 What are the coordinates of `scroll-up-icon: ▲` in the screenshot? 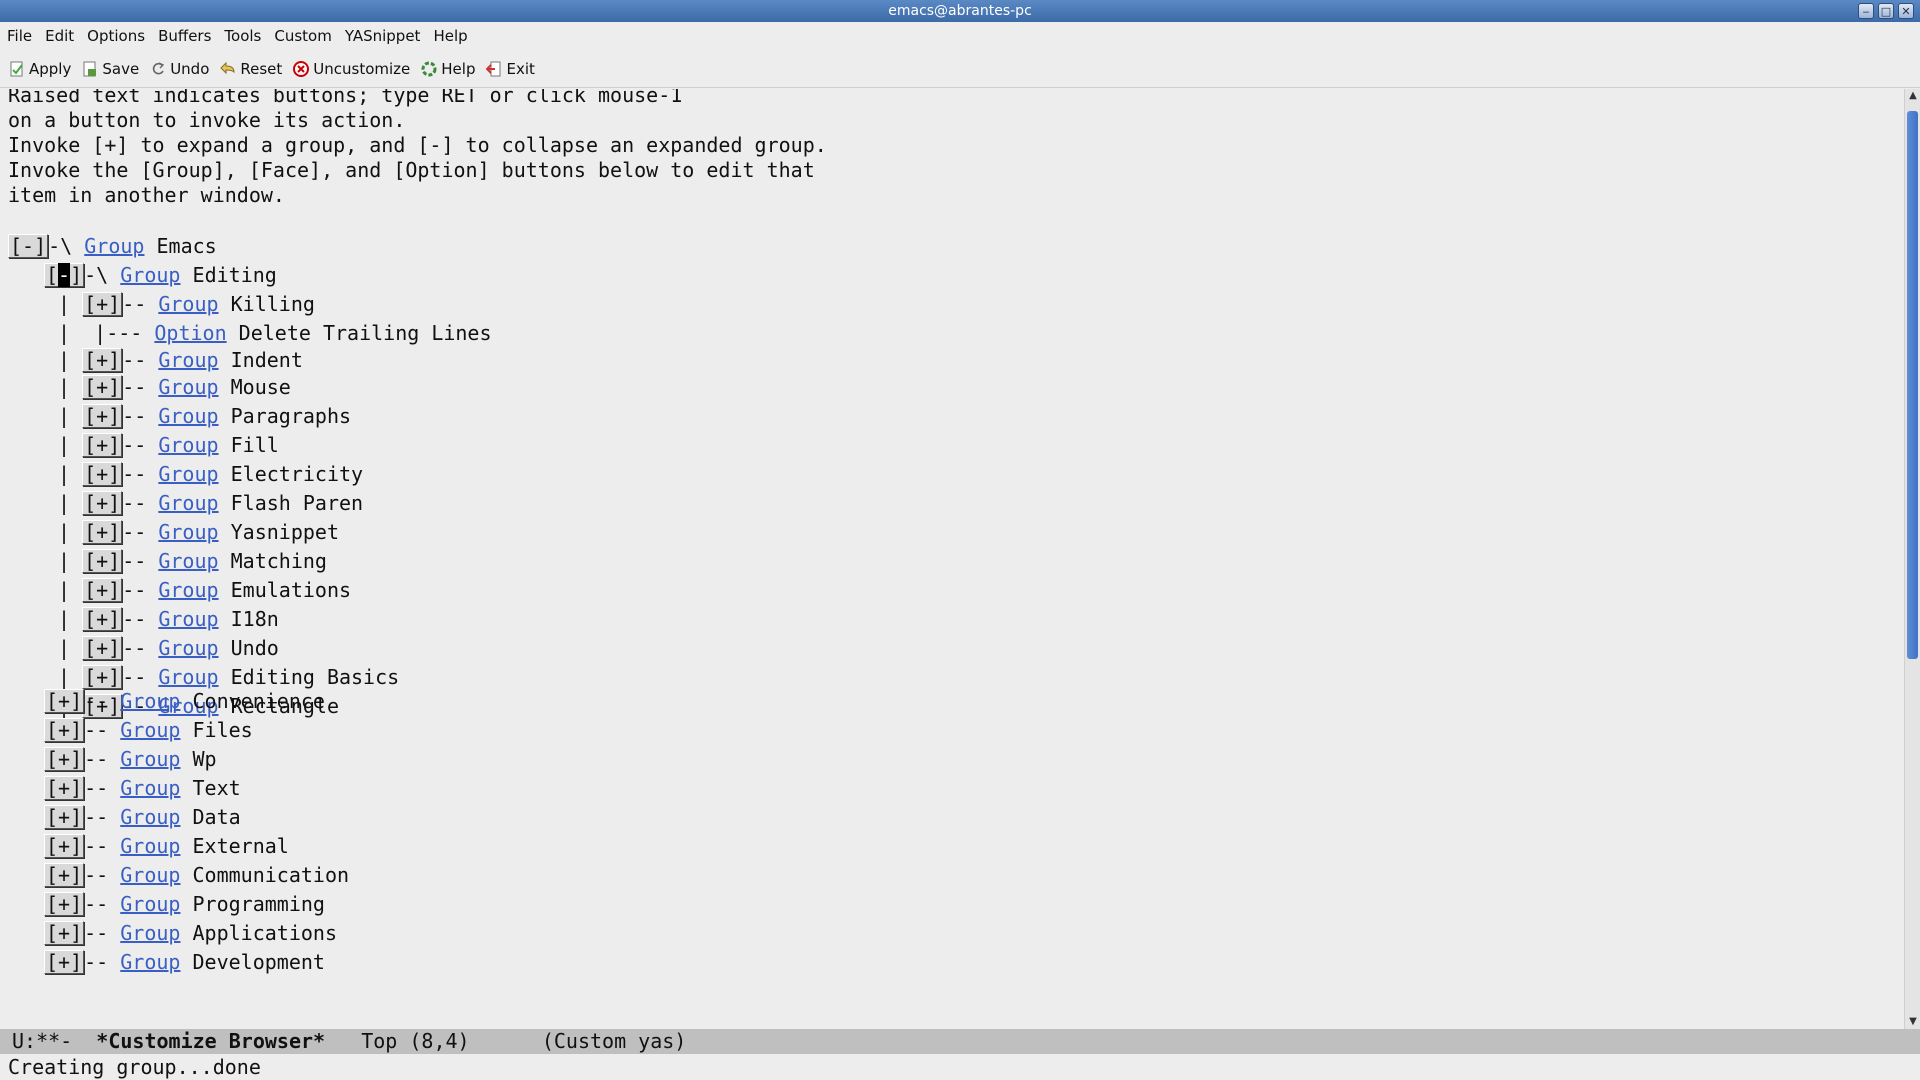 It's located at (1912, 96).